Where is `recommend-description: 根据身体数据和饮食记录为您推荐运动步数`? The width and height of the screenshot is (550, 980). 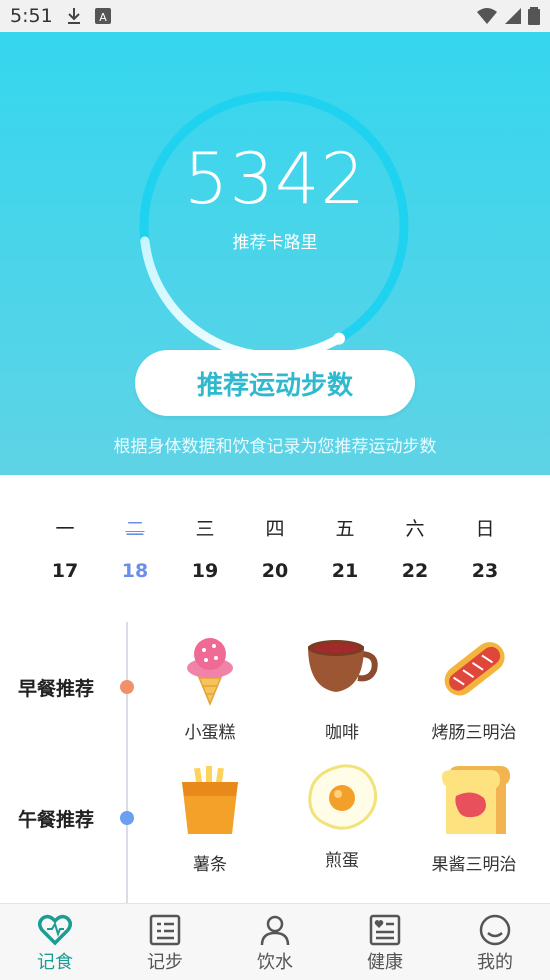 recommend-description: 根据身体数据和饮食记录为您推荐运动步数 is located at coordinates (275, 447).